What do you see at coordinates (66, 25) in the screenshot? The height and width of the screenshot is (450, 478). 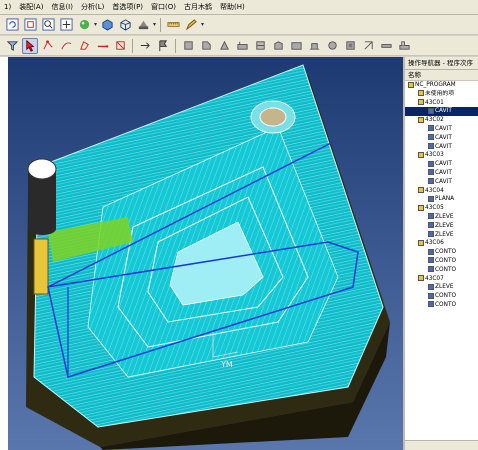 I see `pan-icon` at bounding box center [66, 25].